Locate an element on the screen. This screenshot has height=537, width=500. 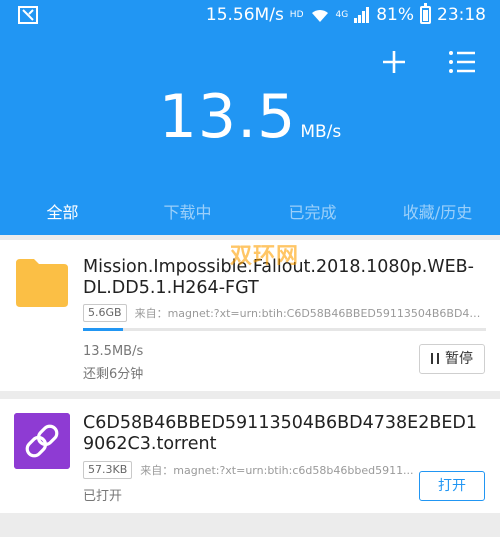
folder-icon is located at coordinates (42, 283).